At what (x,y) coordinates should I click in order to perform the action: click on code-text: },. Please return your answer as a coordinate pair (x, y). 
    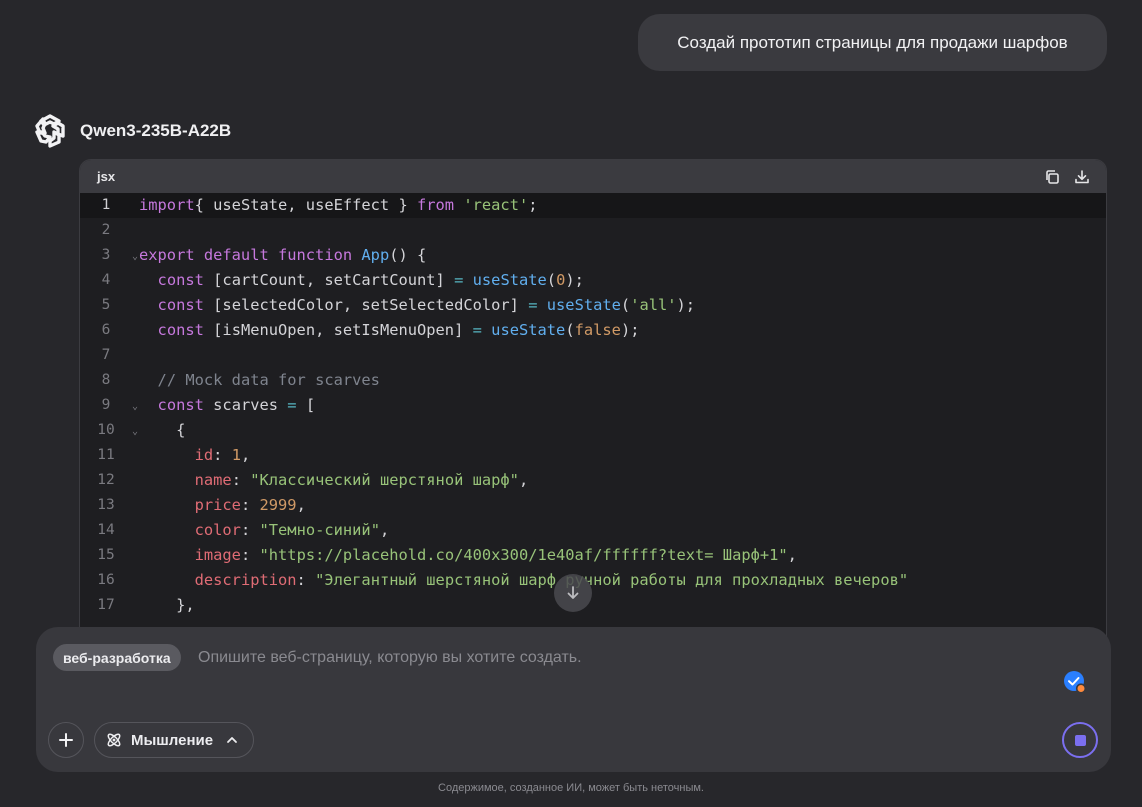
    Looking at the image, I should click on (167, 605).